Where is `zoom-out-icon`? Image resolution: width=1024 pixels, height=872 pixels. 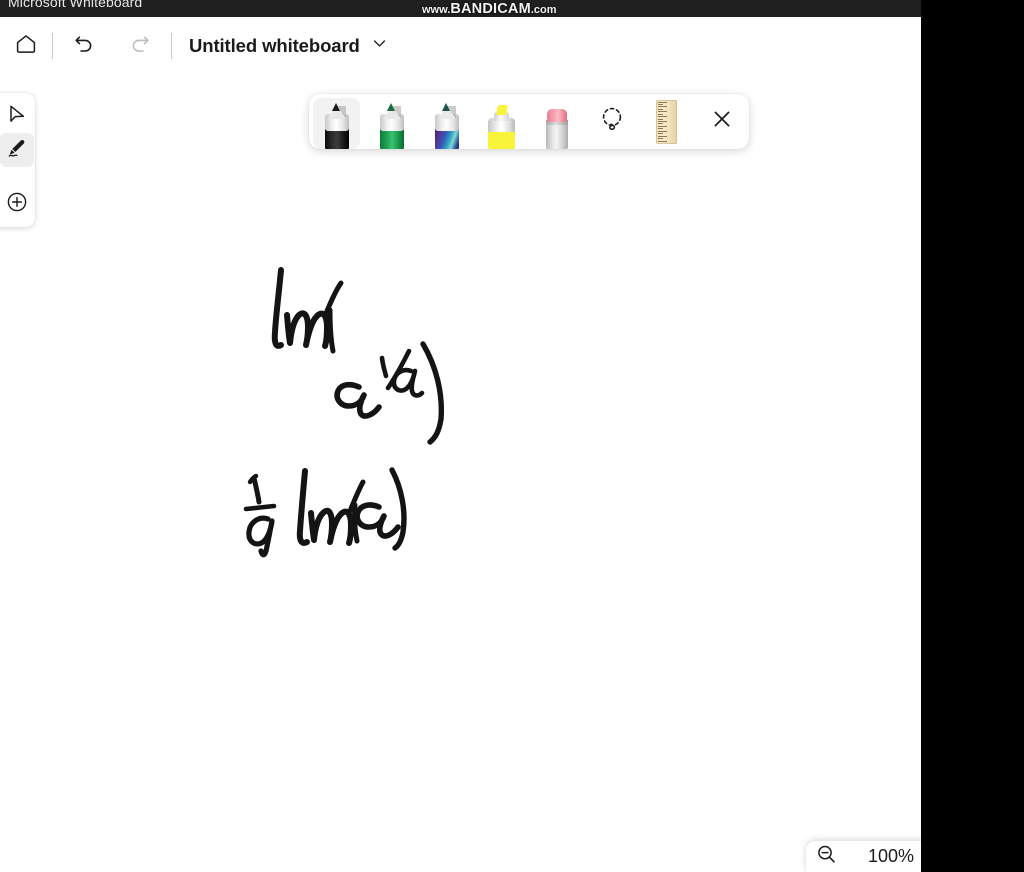 zoom-out-icon is located at coordinates (826, 856).